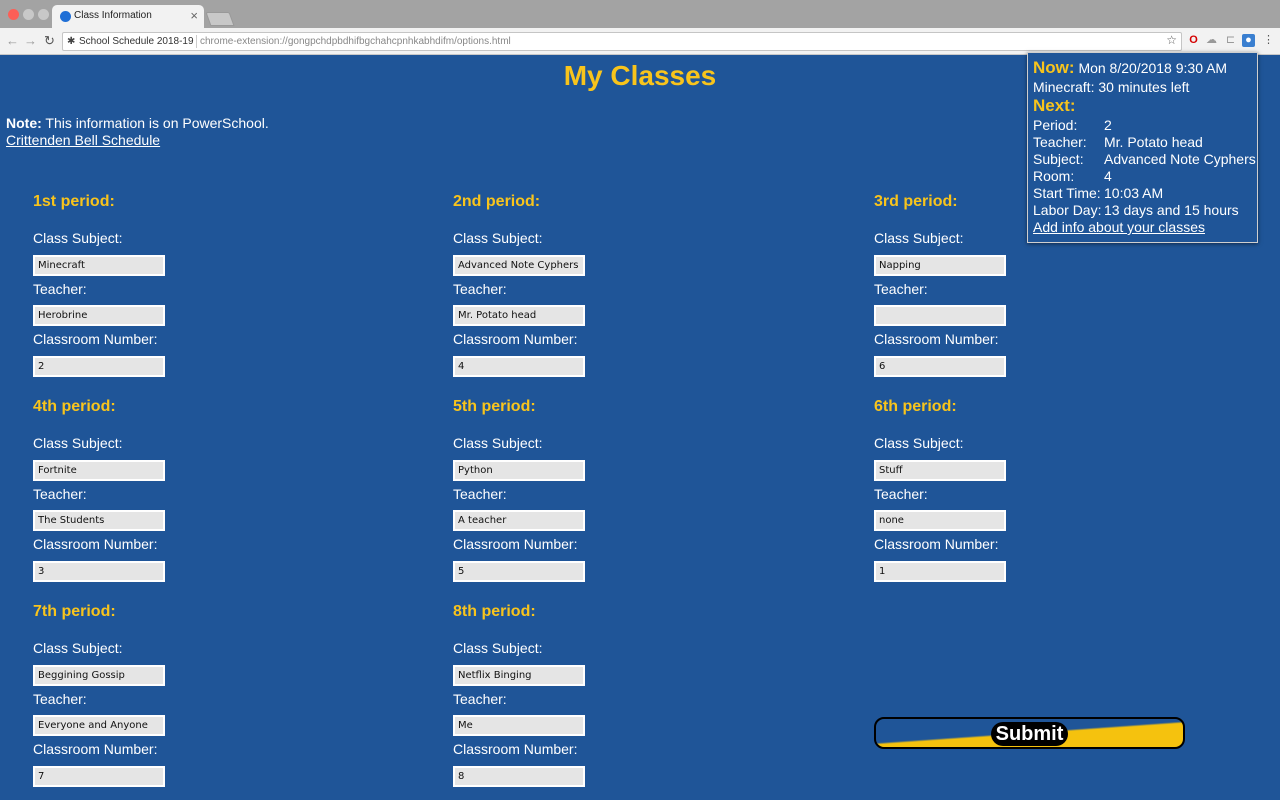  What do you see at coordinates (1067, 193) in the screenshot?
I see `detail-key: Start Time:` at bounding box center [1067, 193].